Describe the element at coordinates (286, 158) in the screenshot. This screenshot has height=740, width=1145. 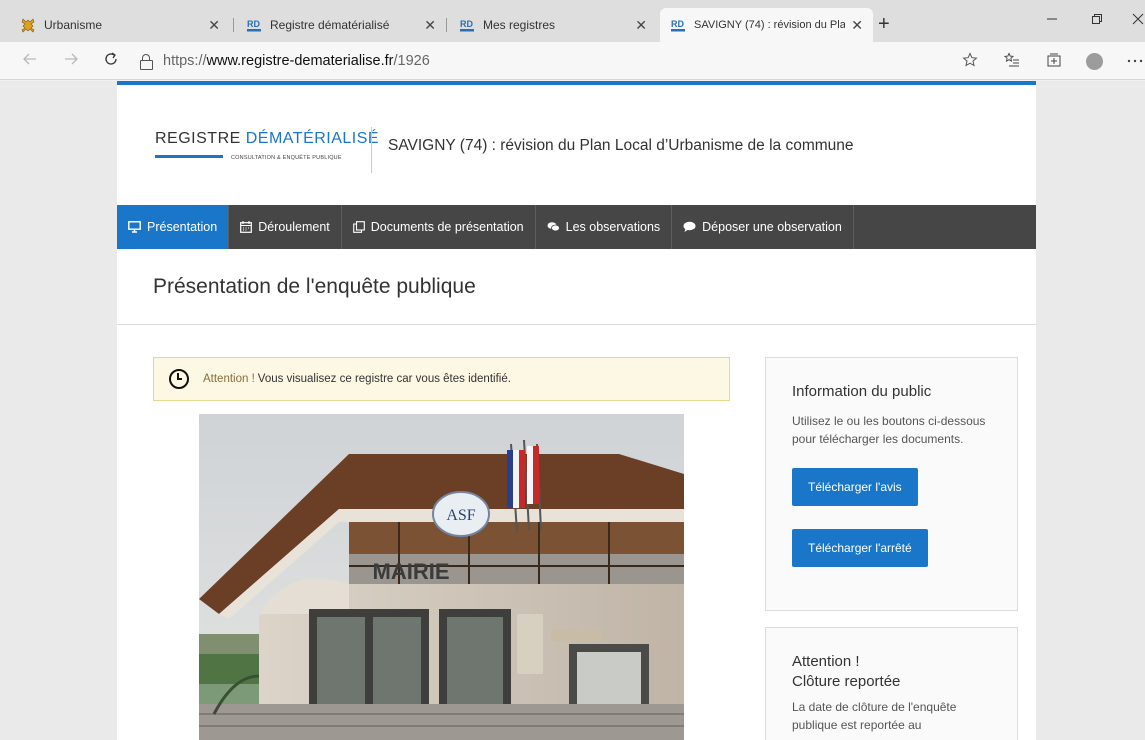
I see `logo-tagline: CONSULTATION & ENQUÊTE PUBLIQUE` at that location.